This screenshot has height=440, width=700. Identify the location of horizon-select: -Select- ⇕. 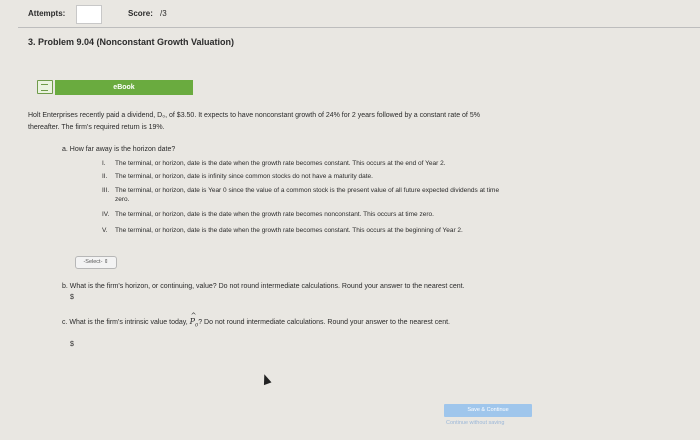
(96, 262).